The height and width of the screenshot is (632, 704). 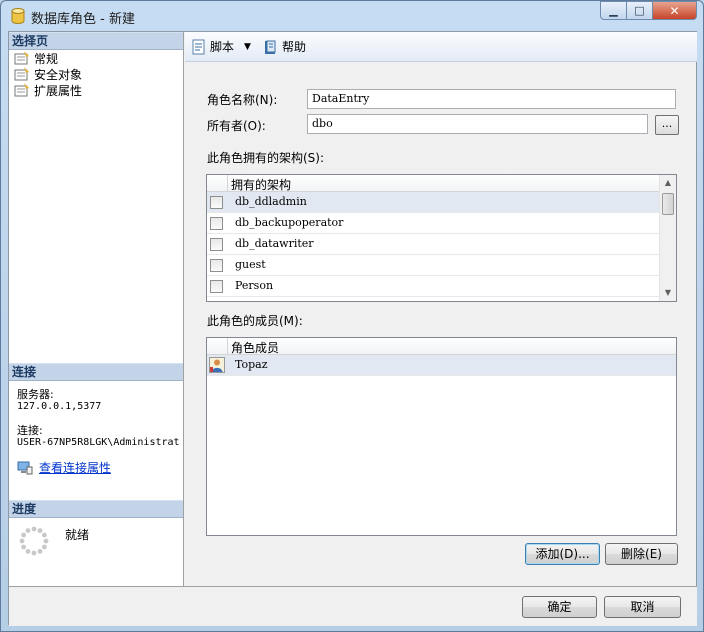 What do you see at coordinates (274, 243) in the screenshot?
I see `schema-name: db_datawriter` at bounding box center [274, 243].